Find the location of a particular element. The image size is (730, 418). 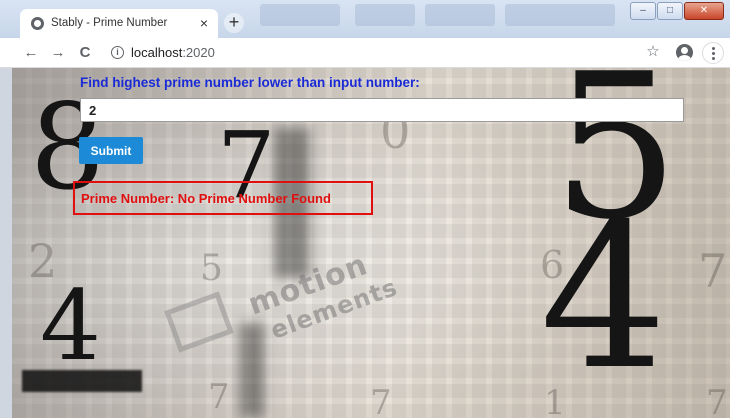

close-tab-icon: × is located at coordinates (204, 23).